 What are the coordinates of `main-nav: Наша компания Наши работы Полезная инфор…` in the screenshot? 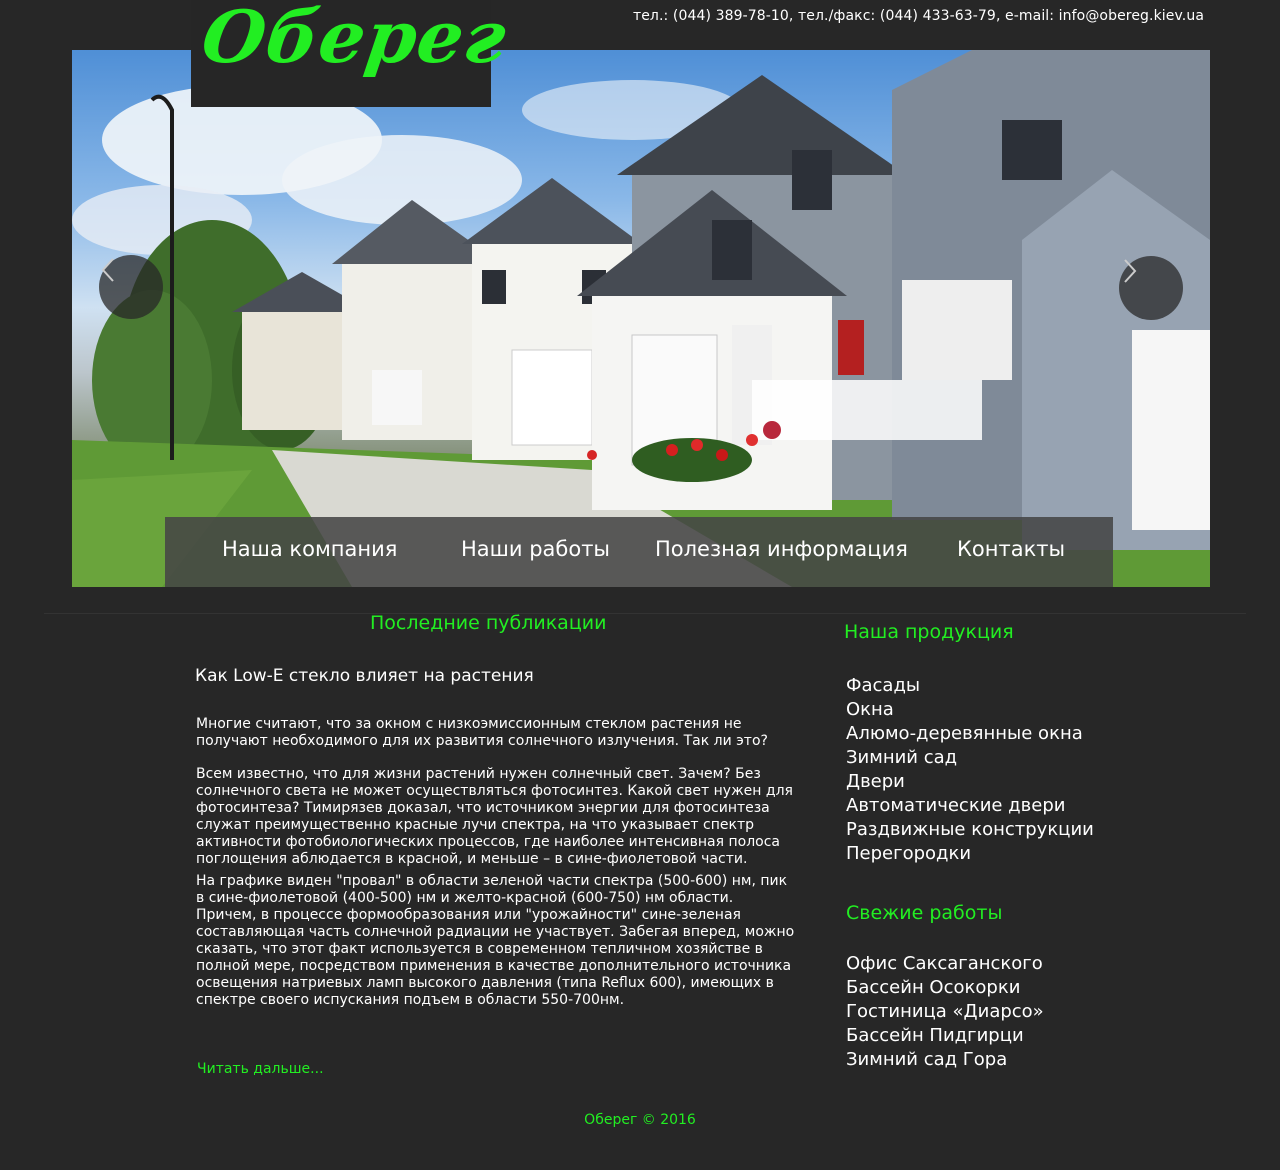 It's located at (639, 552).